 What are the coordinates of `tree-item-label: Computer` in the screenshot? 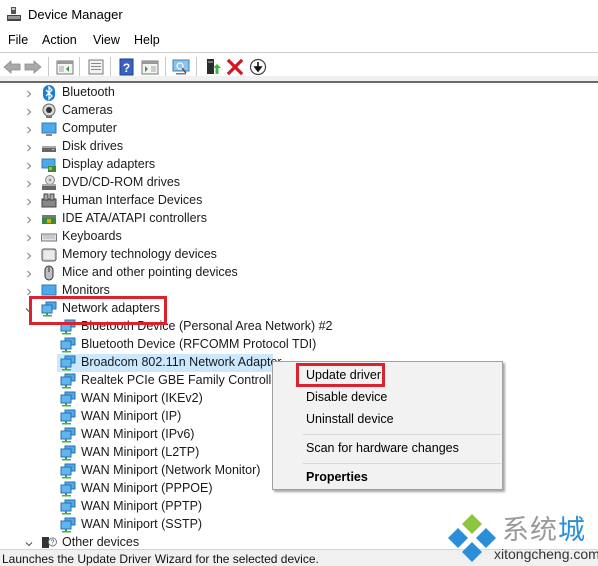 It's located at (89, 128).